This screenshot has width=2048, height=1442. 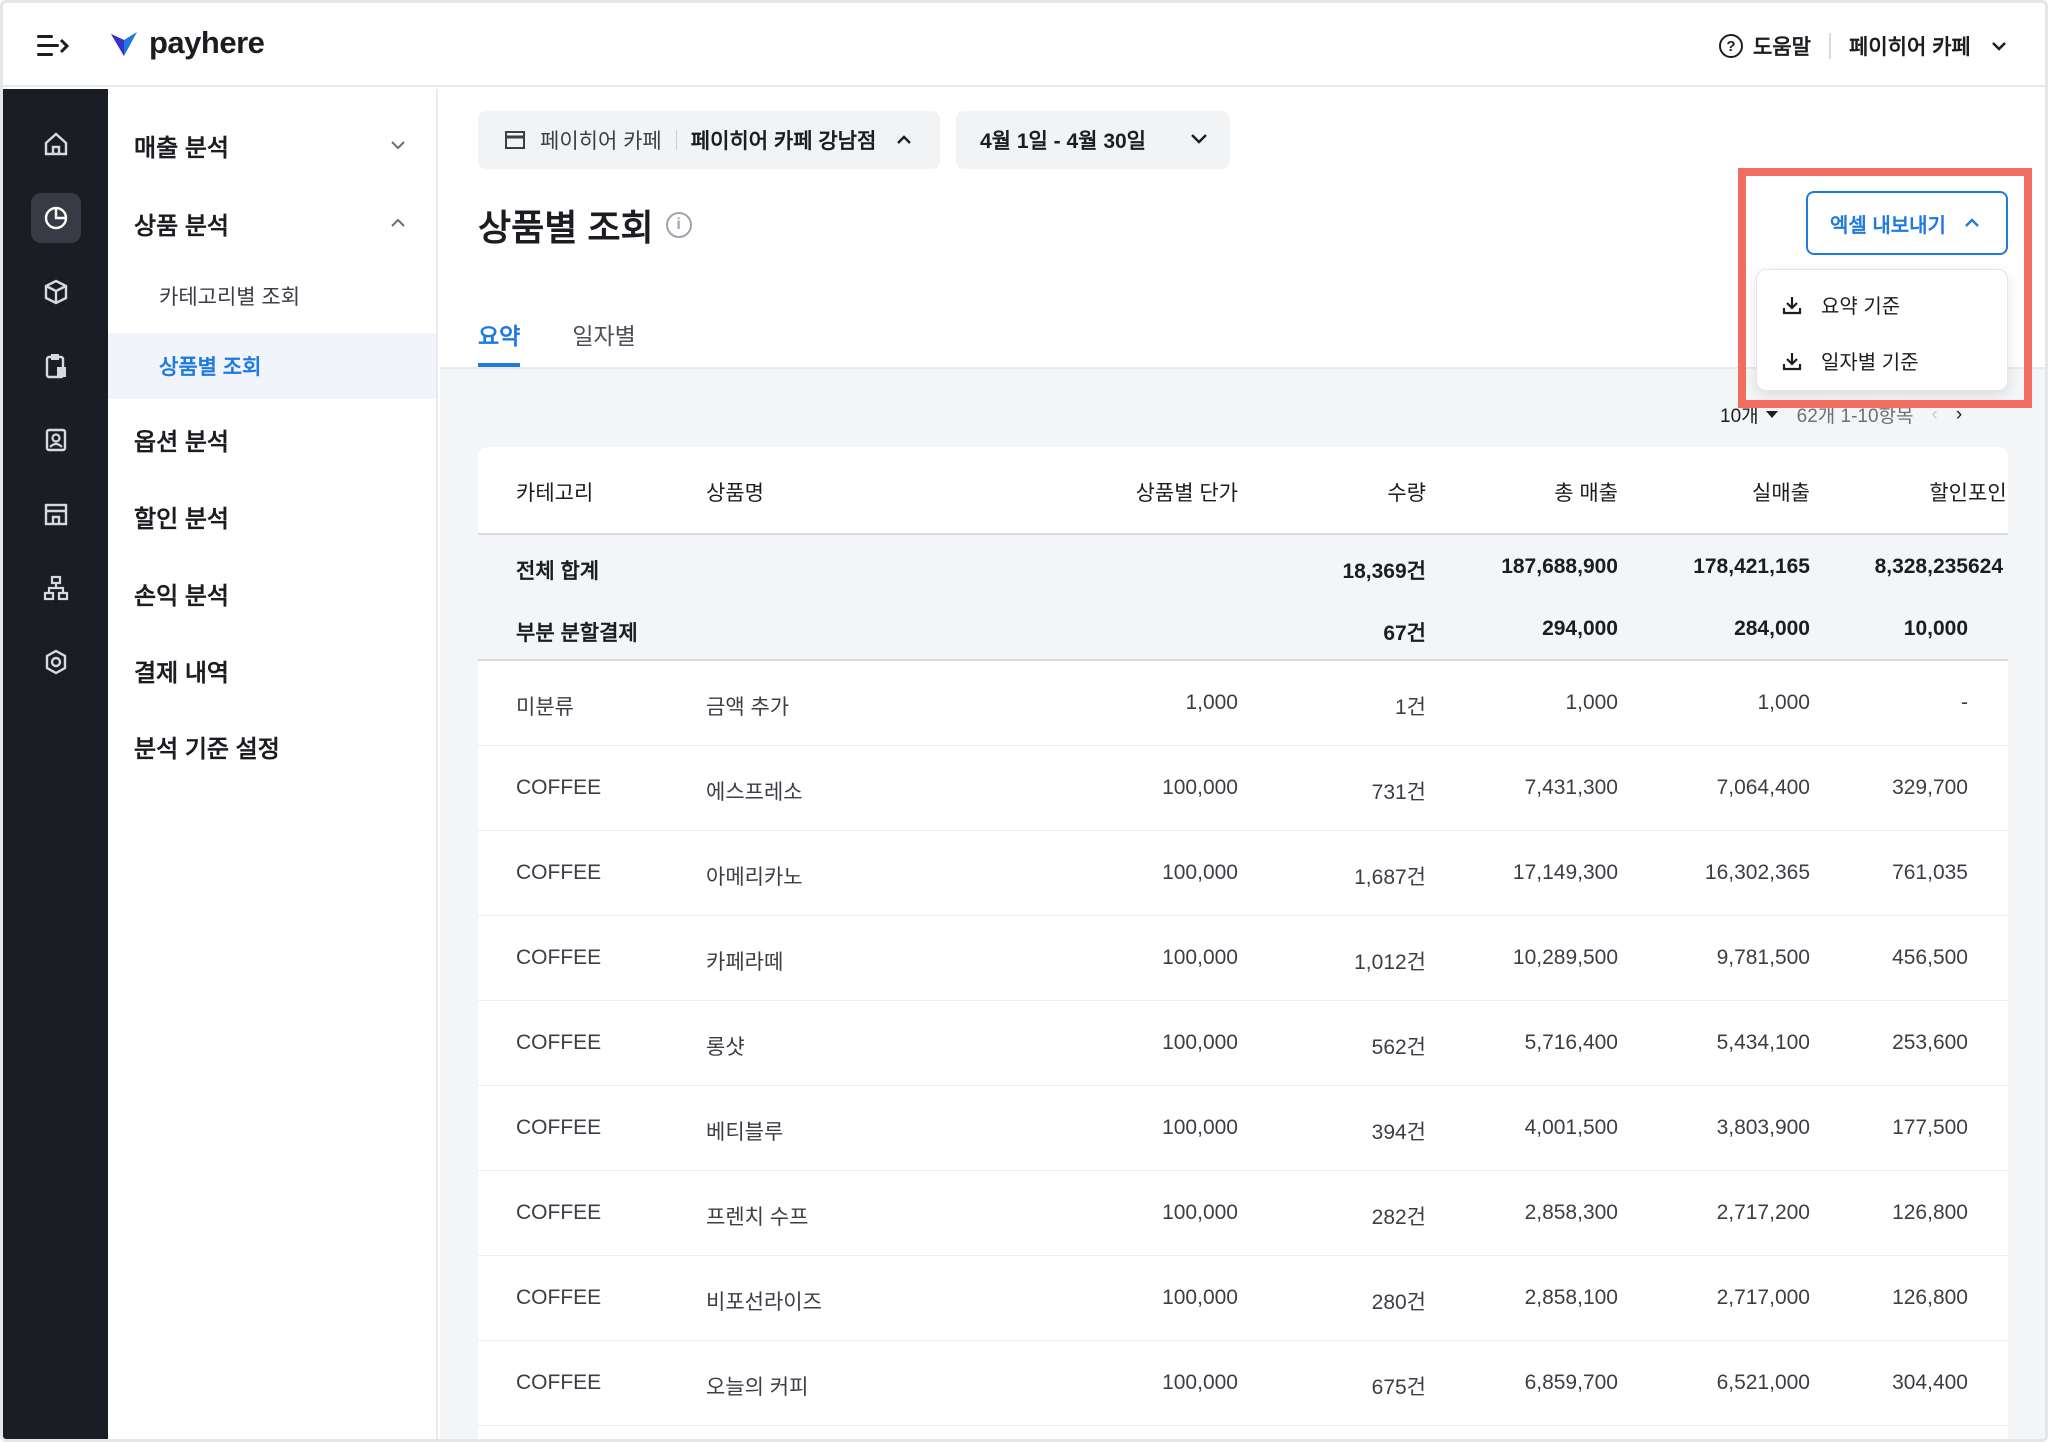 What do you see at coordinates (56, 588) in the screenshot?
I see `org-chart-icon` at bounding box center [56, 588].